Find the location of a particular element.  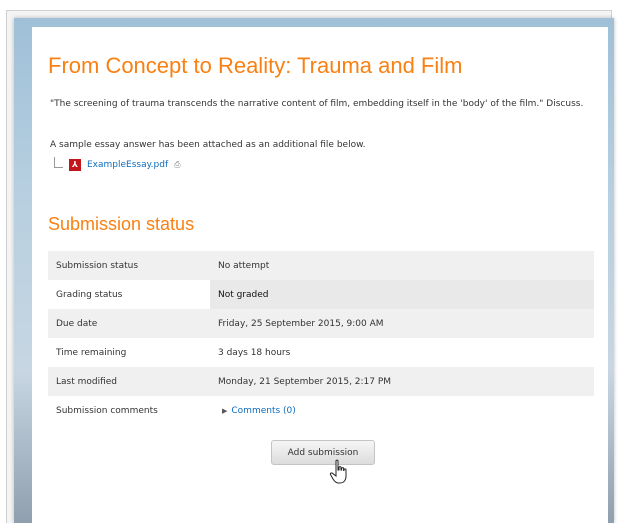

row-label: Submission status is located at coordinates (129, 265).